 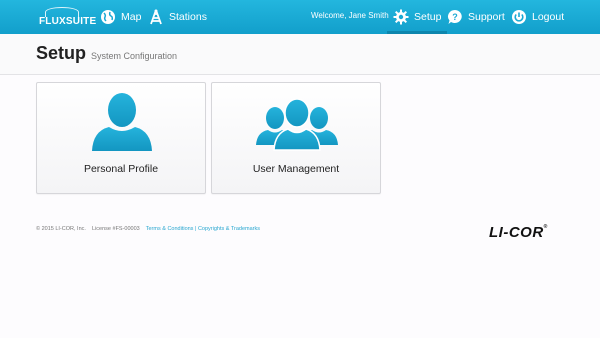 What do you see at coordinates (297, 124) in the screenshot?
I see `users-group-icon` at bounding box center [297, 124].